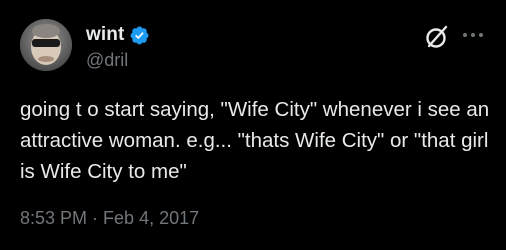 The image size is (506, 250). I want to click on display-name: wint, so click(105, 35).